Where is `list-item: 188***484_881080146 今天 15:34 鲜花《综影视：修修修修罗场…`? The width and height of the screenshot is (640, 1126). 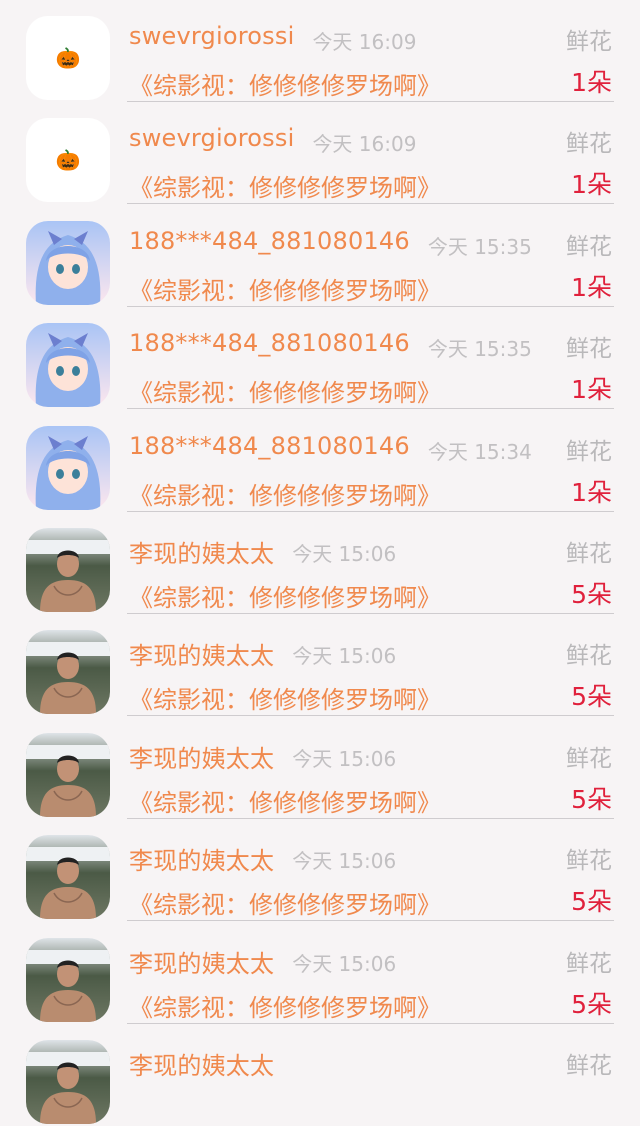
list-item: 188***484_881080146 今天 15:34 鲜花《综影视：修修修修罗场… is located at coordinates (320, 461).